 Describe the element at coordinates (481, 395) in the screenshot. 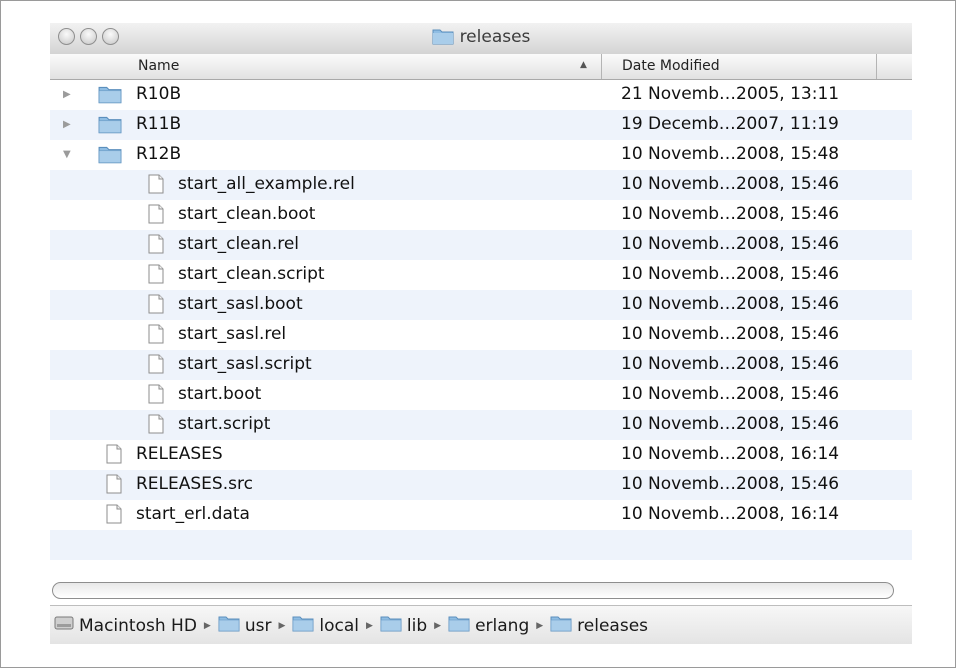

I see `file-row: start.boot 10 Novemb…2008, 15:46` at that location.